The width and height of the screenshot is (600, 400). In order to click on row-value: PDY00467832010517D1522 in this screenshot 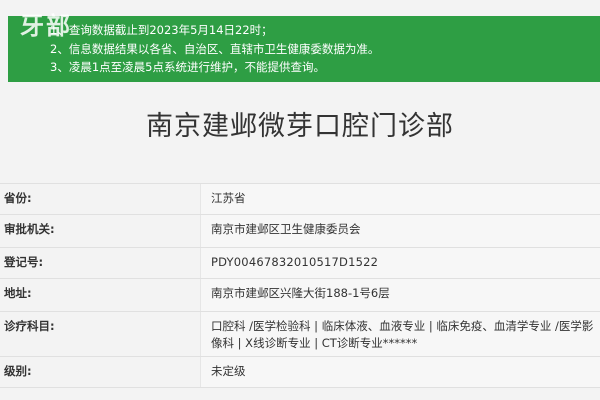, I will do `click(400, 263)`.